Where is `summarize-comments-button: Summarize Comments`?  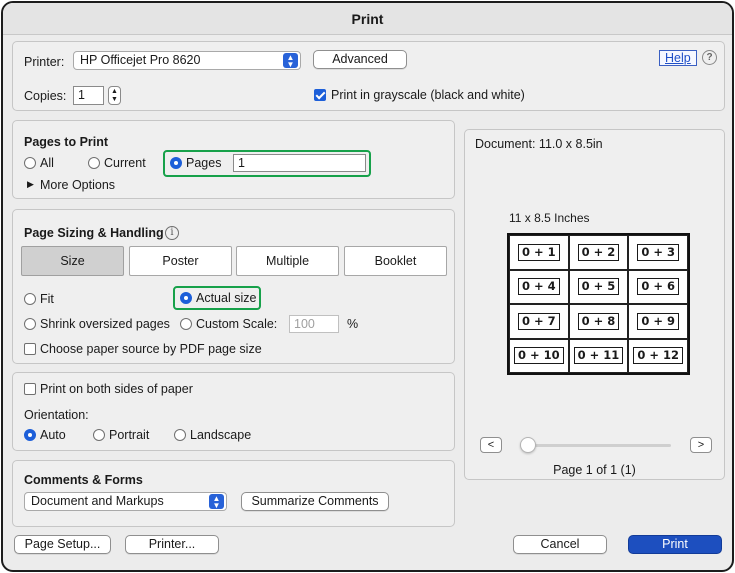
summarize-comments-button: Summarize Comments is located at coordinates (315, 501).